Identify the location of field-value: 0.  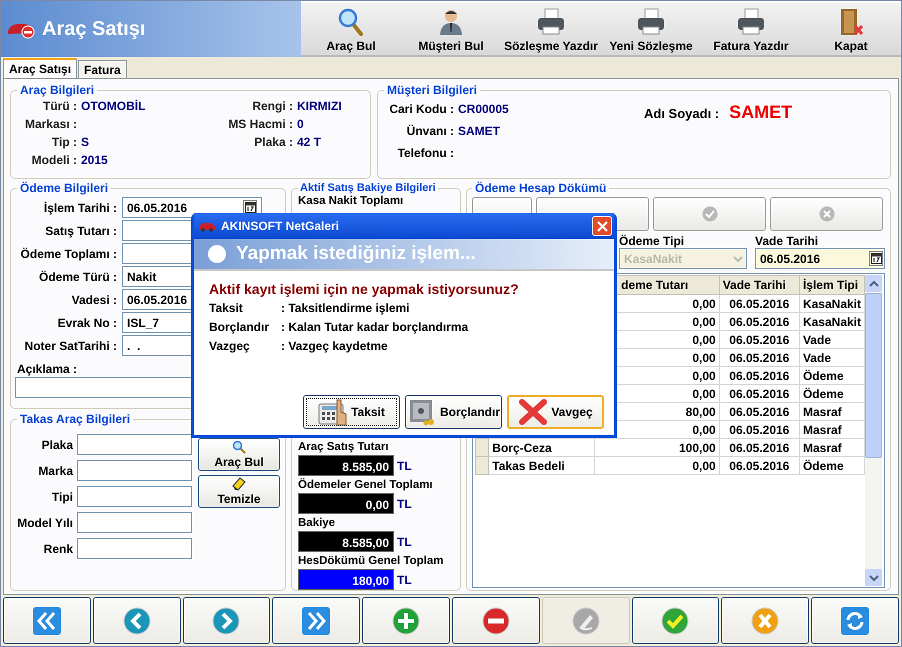
(301, 124).